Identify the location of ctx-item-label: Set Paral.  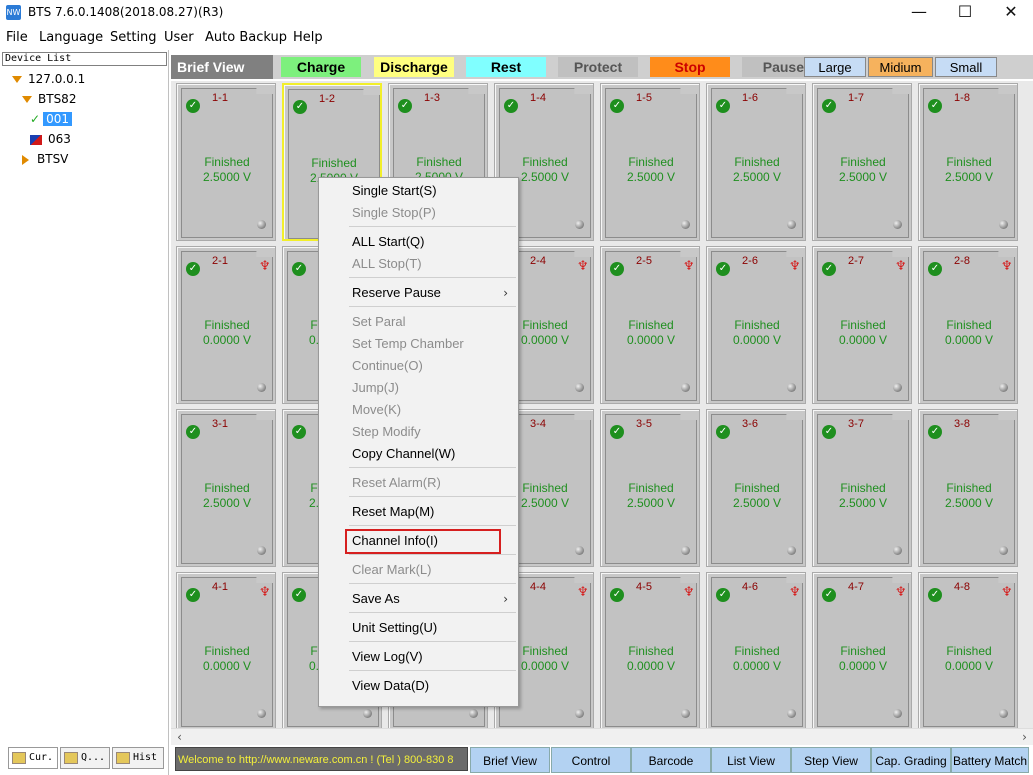
(379, 321).